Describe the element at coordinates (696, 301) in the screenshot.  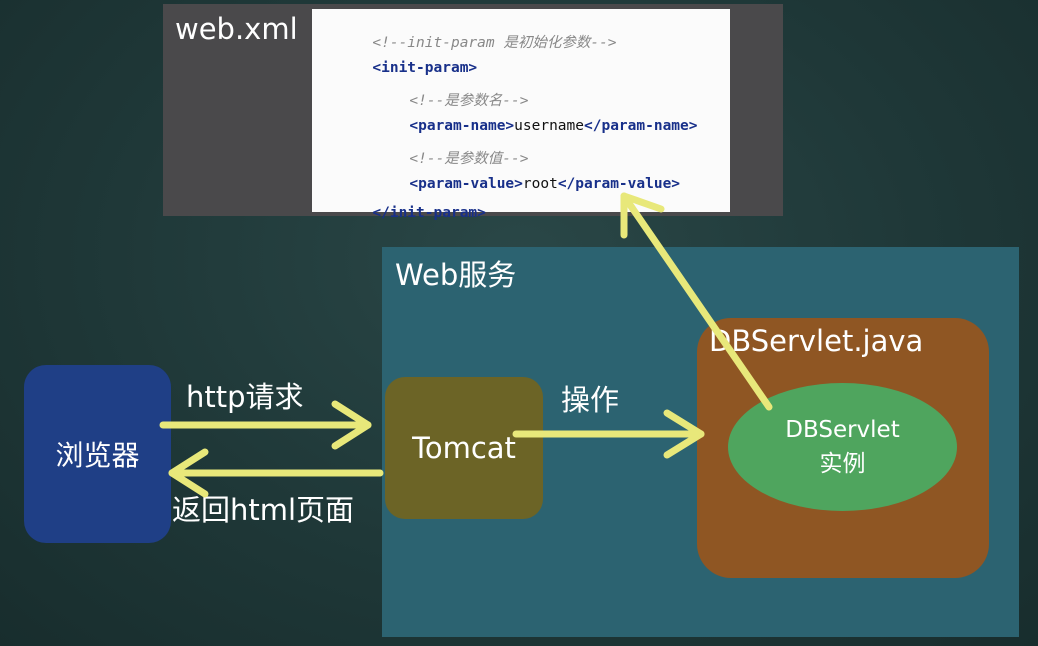
I see `init-param-arrow` at that location.